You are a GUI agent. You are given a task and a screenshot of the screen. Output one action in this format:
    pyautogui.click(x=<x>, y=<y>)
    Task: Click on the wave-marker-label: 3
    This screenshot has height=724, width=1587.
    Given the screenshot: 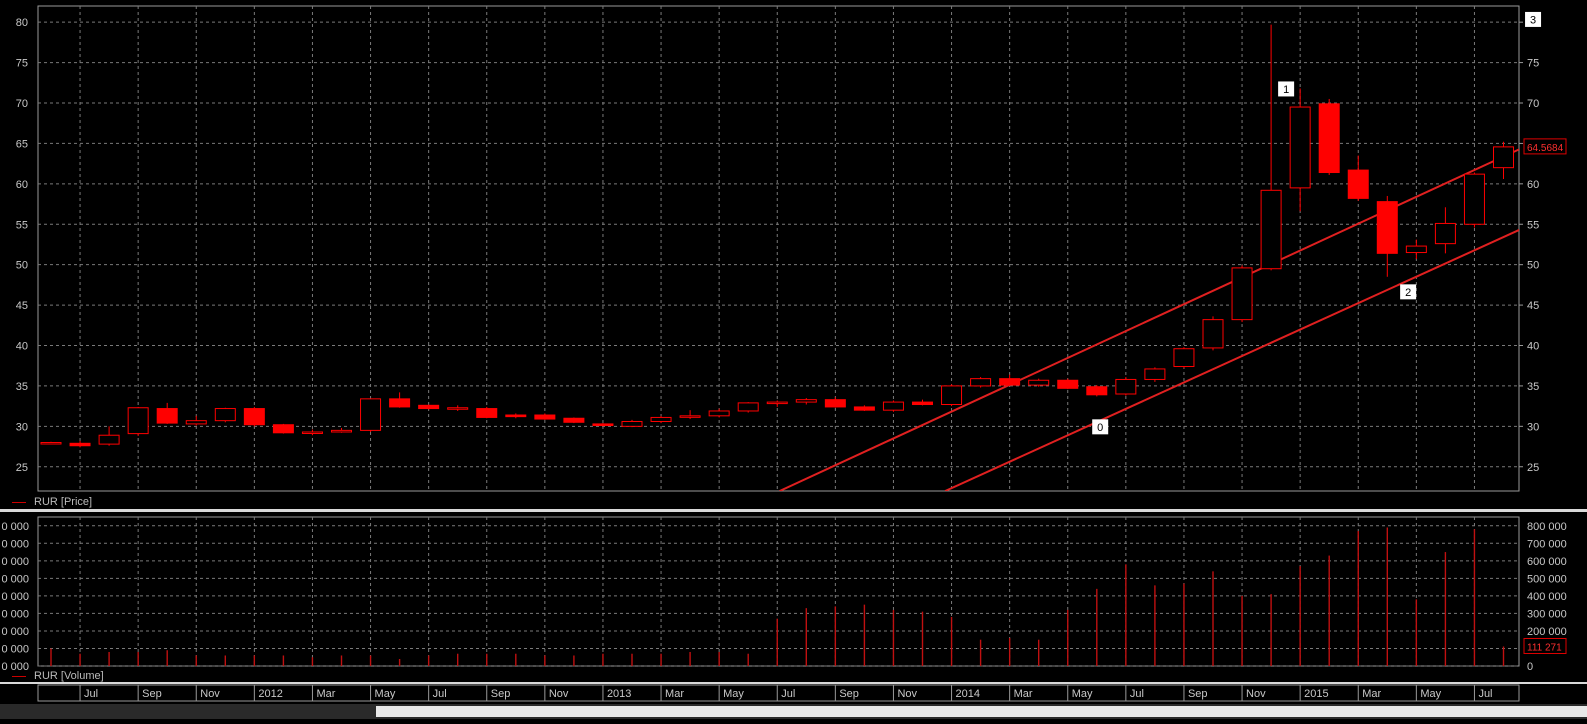 What is the action you would take?
    pyautogui.click(x=1533, y=20)
    